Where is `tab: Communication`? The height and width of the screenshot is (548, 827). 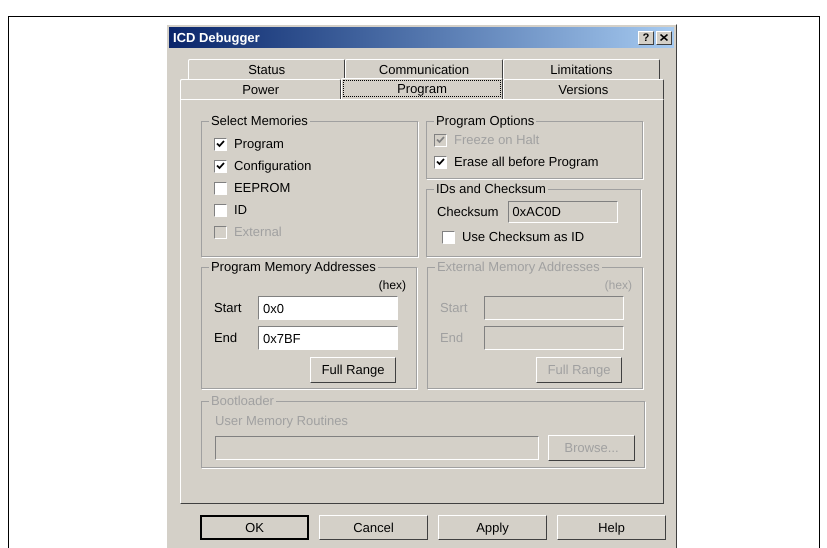
tab: Communication is located at coordinates (424, 69).